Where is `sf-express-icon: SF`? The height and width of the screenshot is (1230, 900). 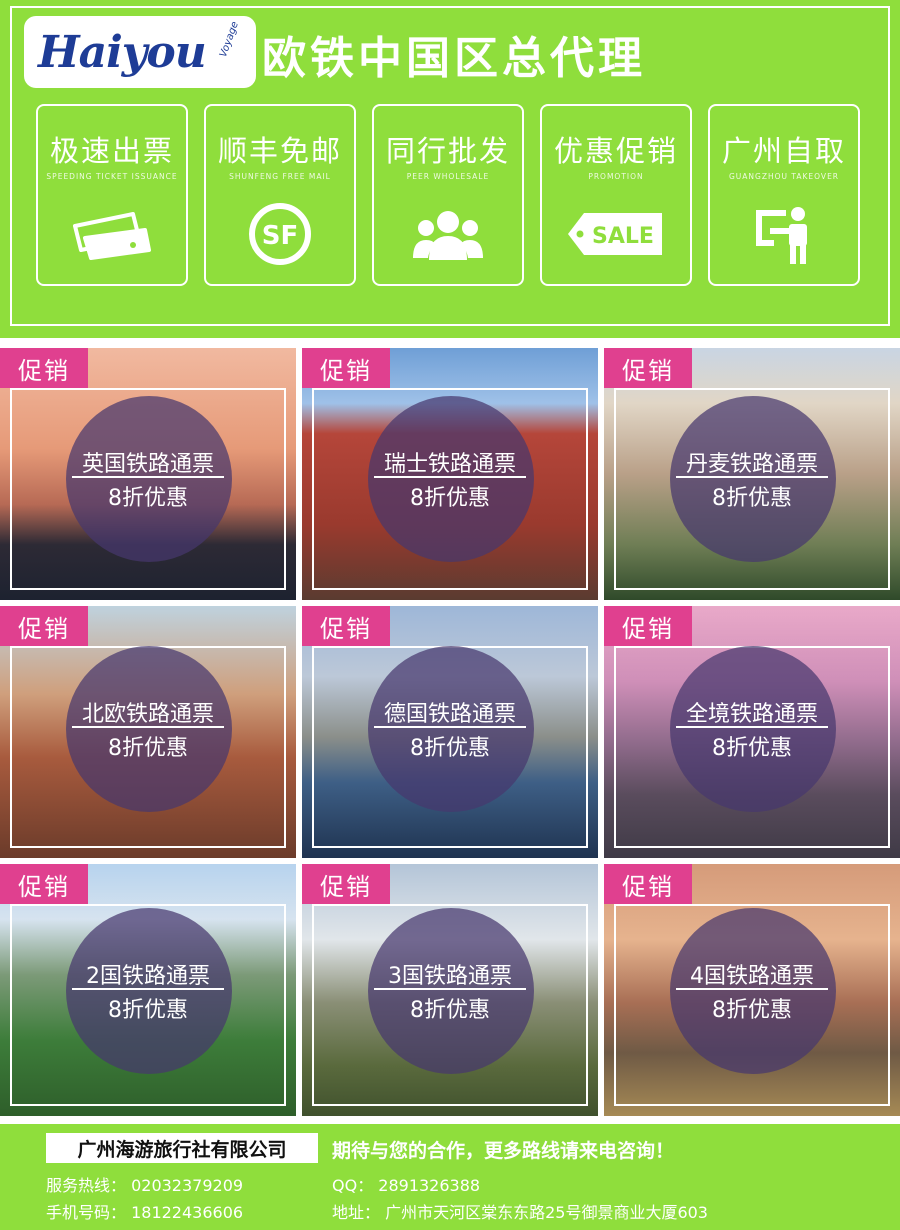
sf-express-icon: SF is located at coordinates (280, 234).